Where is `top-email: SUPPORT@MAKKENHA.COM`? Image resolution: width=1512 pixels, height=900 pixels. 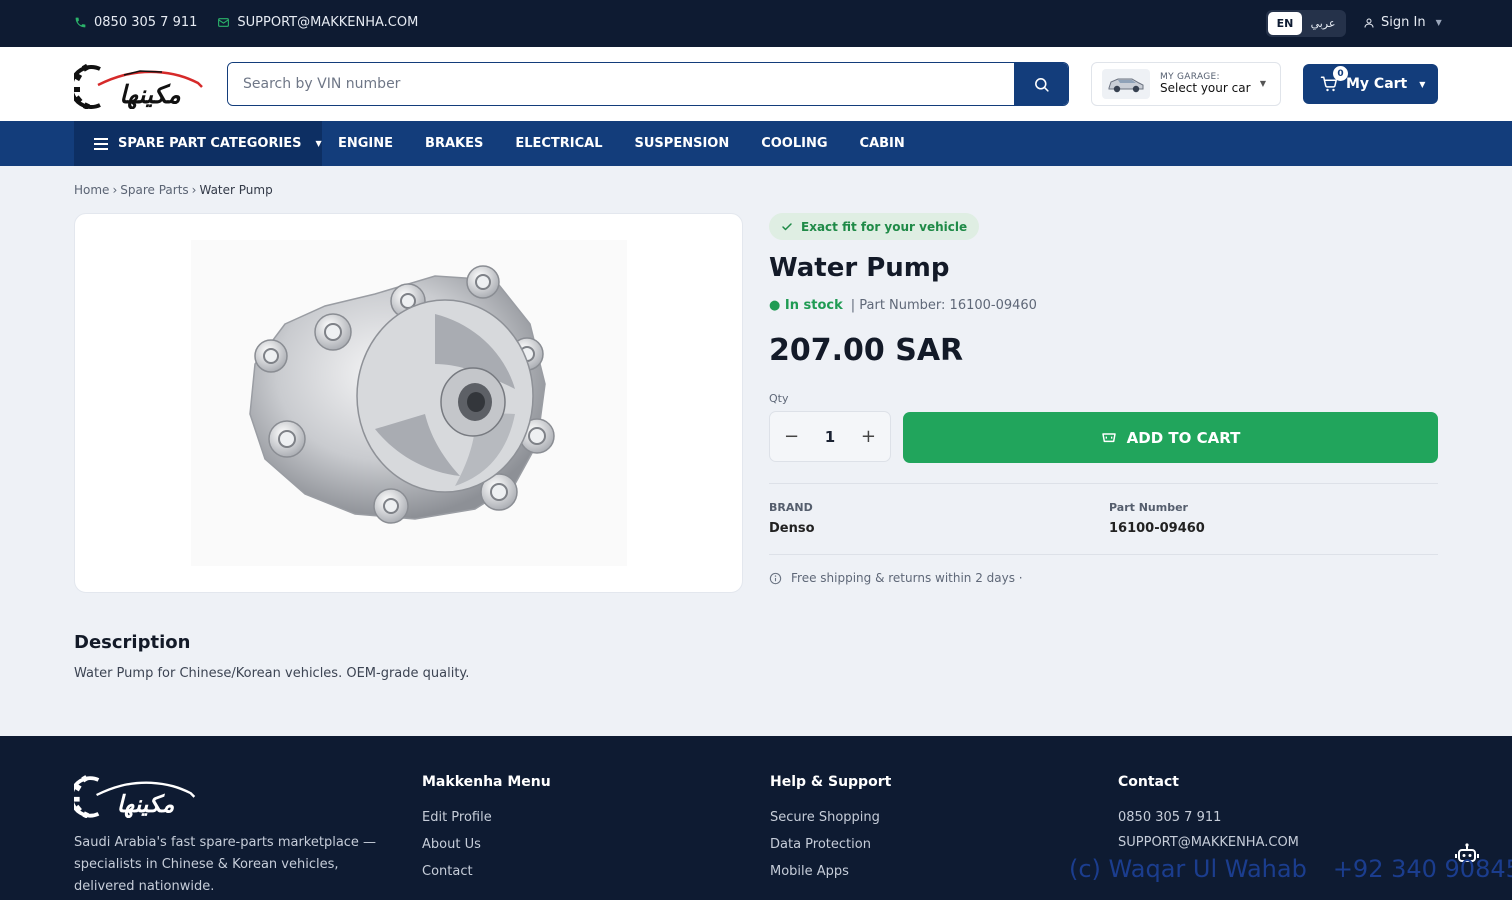
top-email: SUPPORT@MAKKENHA.COM is located at coordinates (317, 22).